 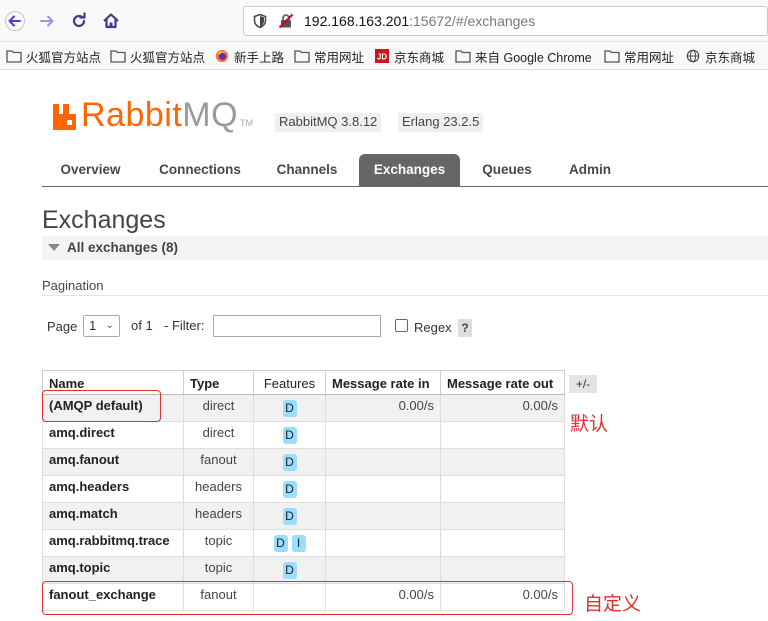 What do you see at coordinates (298, 543) in the screenshot?
I see `feature-badge: I` at bounding box center [298, 543].